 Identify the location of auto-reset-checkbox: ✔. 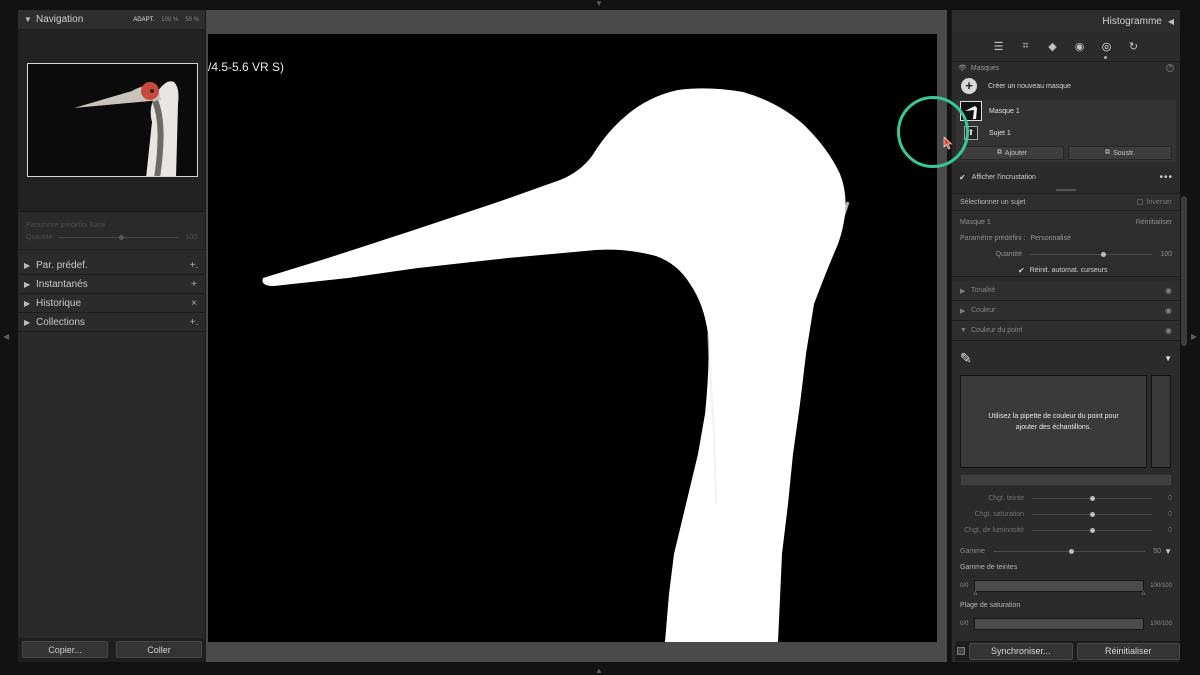
(1021, 270).